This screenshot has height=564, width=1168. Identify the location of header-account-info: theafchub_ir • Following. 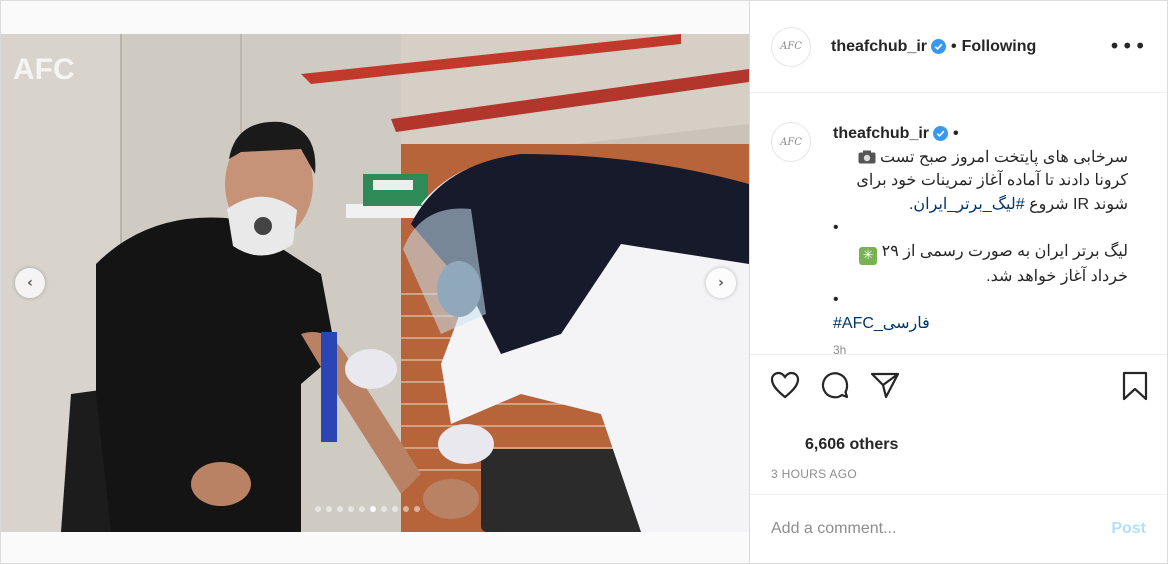
(933, 47).